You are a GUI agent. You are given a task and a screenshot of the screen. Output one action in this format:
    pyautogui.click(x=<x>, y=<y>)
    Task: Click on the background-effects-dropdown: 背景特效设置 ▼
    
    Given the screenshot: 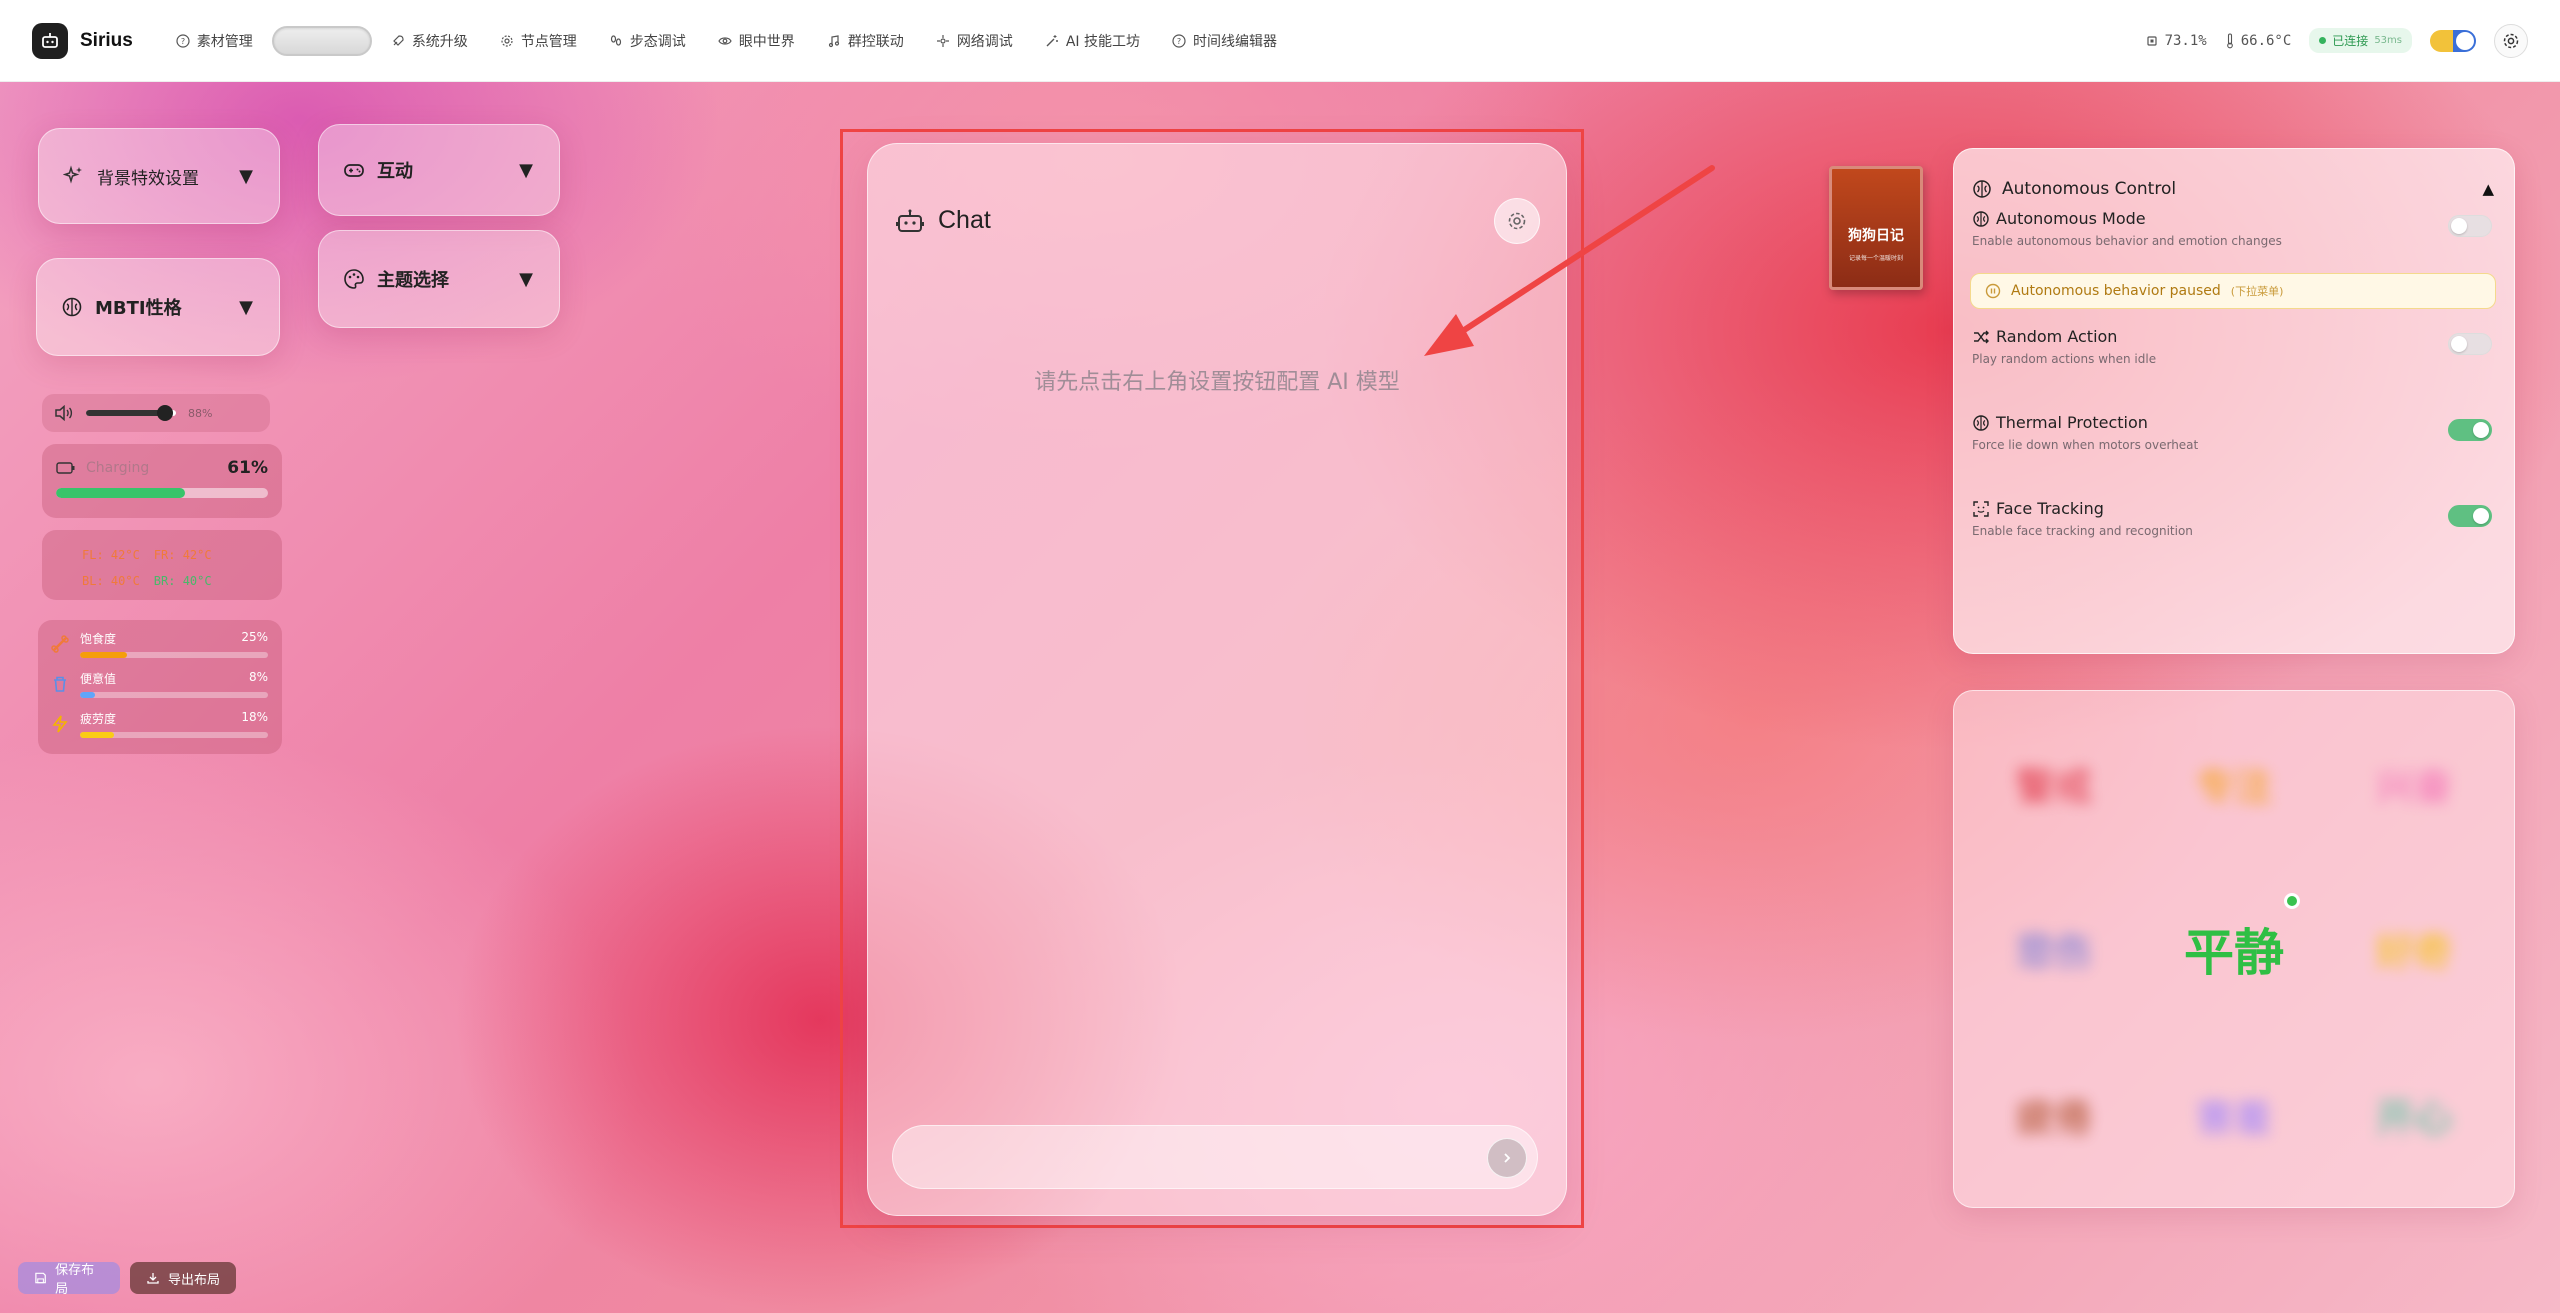 What is the action you would take?
    pyautogui.click(x=159, y=176)
    